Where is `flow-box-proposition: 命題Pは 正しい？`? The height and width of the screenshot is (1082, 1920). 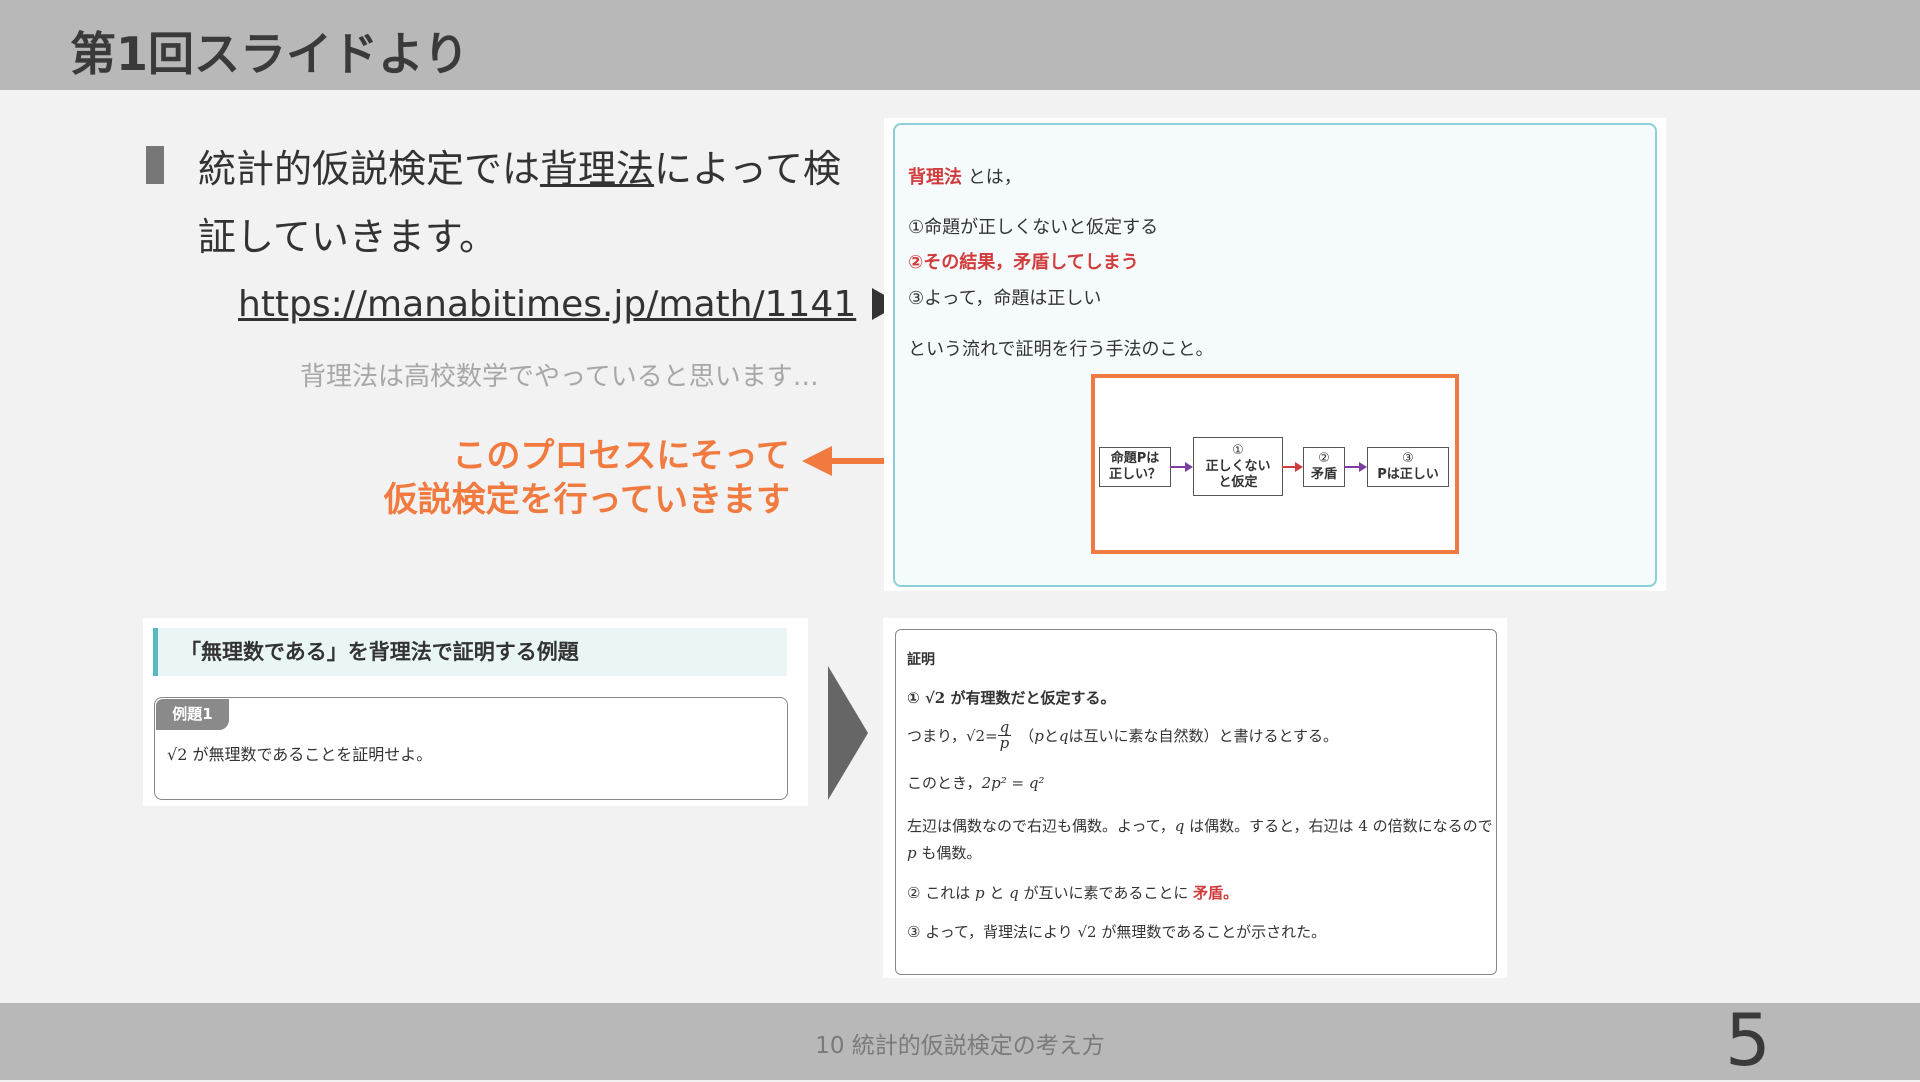 flow-box-proposition: 命題Pは 正しい？ is located at coordinates (1135, 467).